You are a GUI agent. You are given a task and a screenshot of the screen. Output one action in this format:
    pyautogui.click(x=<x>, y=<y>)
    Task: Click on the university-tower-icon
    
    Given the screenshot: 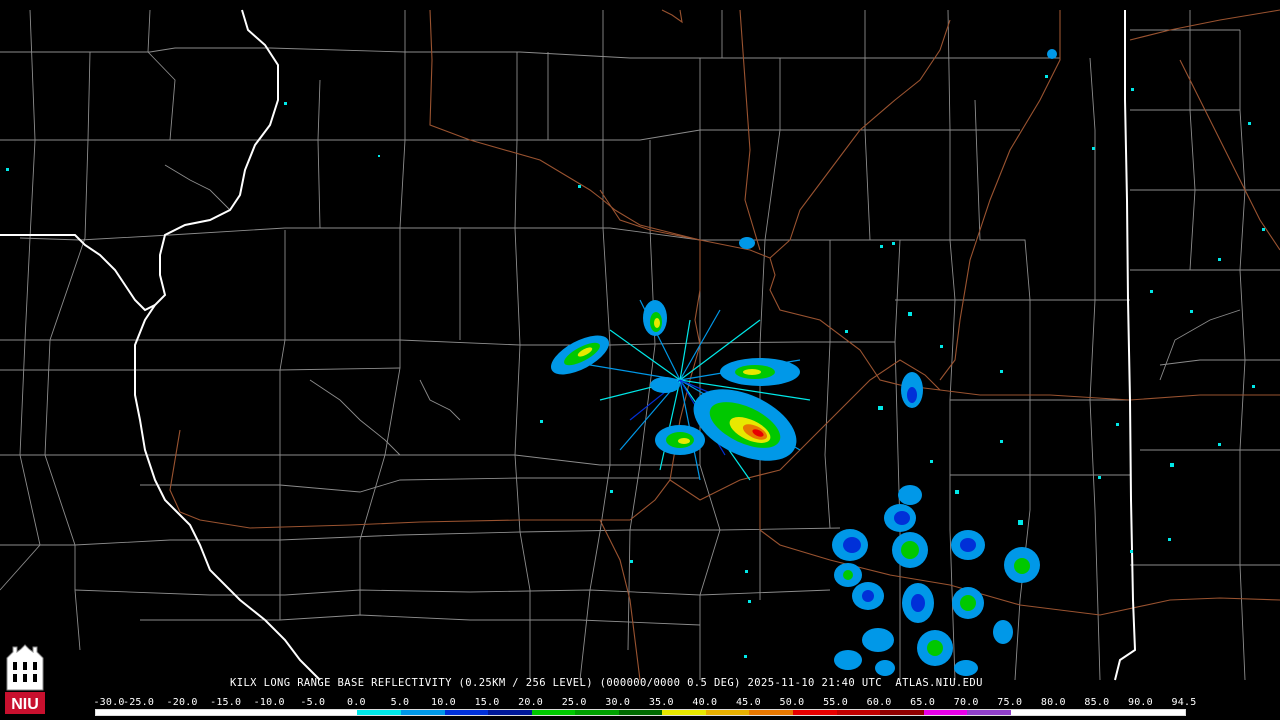 What is the action you would take?
    pyautogui.click(x=25, y=667)
    